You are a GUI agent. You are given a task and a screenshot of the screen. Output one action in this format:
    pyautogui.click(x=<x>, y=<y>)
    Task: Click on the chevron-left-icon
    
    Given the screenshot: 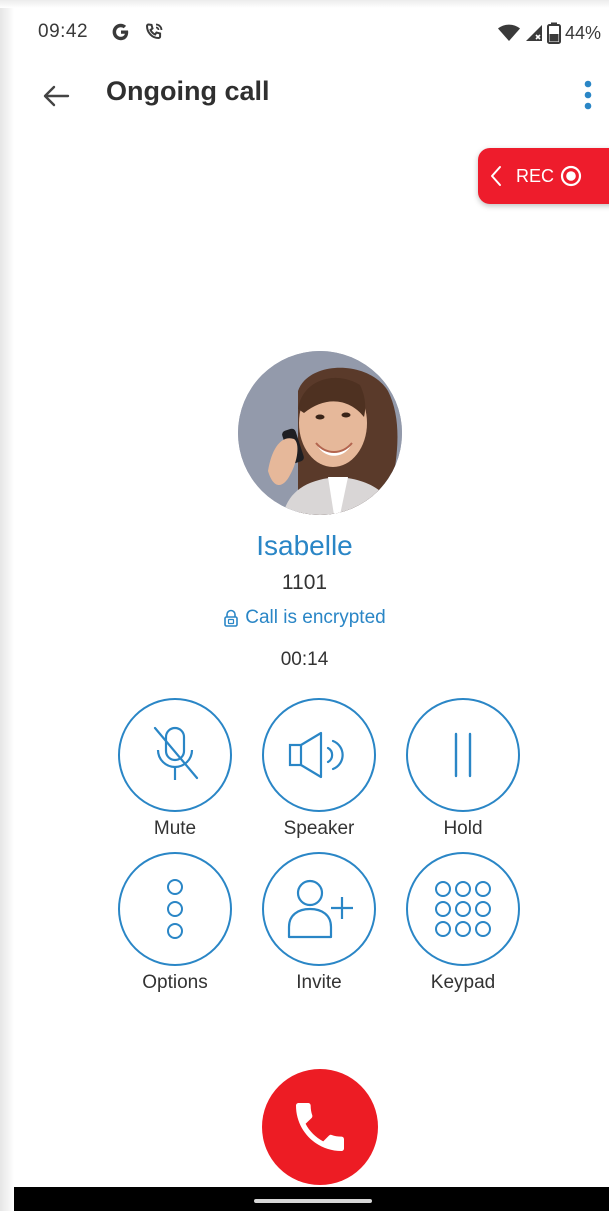 What is the action you would take?
    pyautogui.click(x=496, y=176)
    